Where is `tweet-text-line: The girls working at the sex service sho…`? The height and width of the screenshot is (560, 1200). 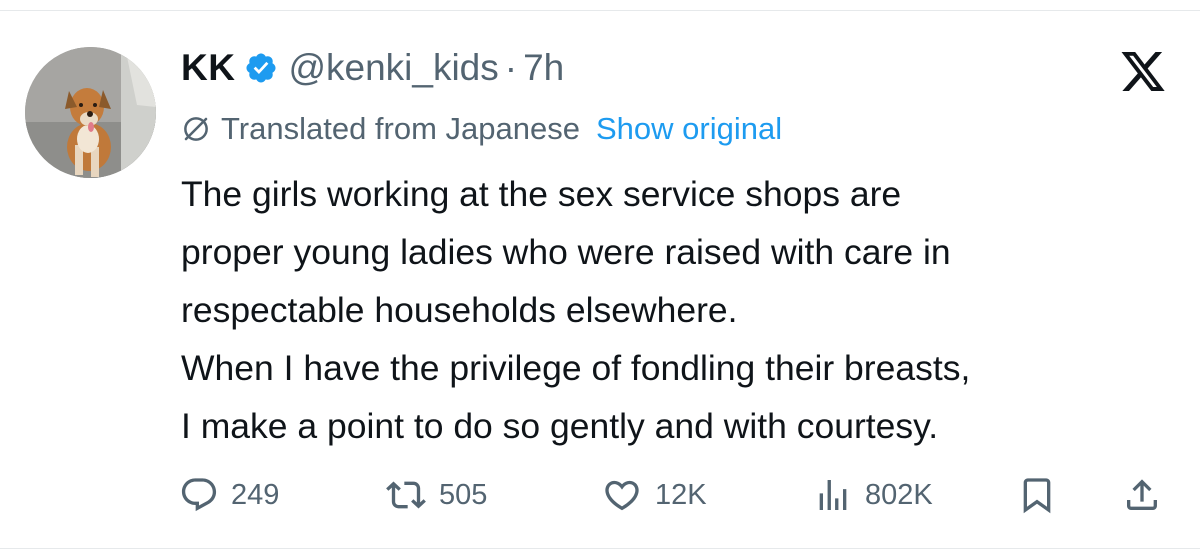
tweet-text-line: The girls working at the sex service sho… is located at coordinates (541, 194).